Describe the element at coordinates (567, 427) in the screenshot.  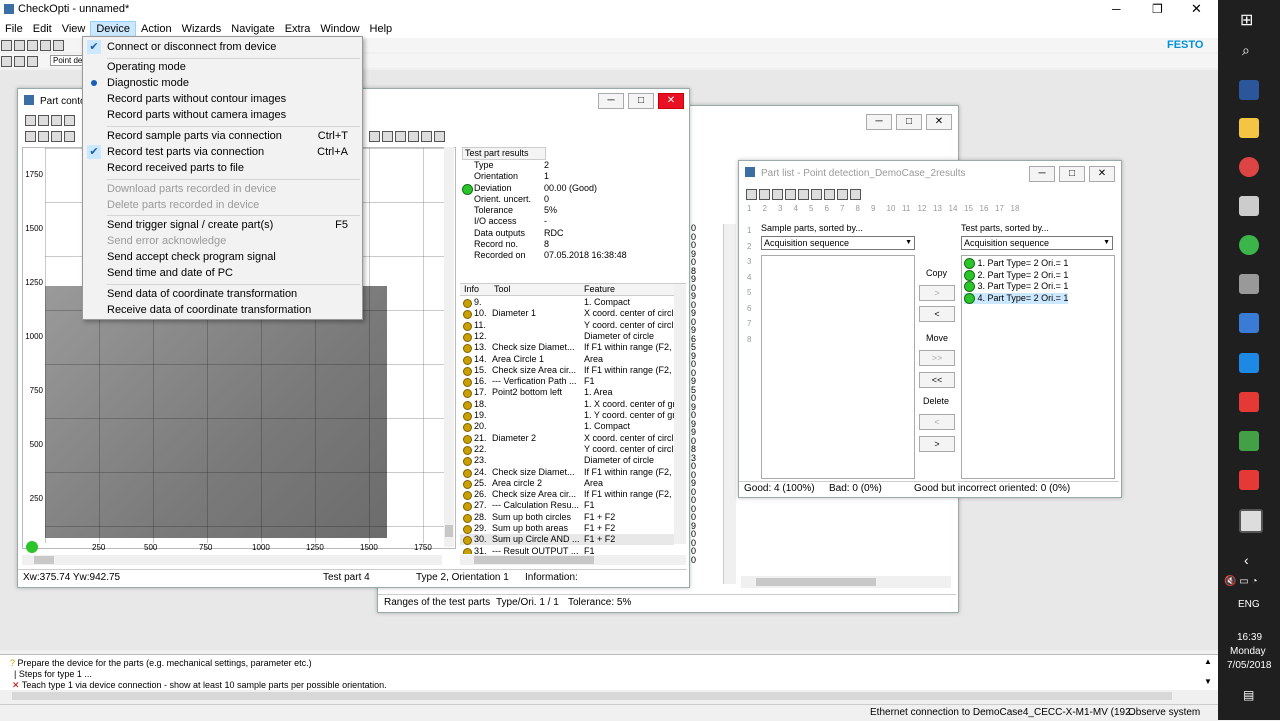
I see `table-row: 20. 1. Compact` at that location.